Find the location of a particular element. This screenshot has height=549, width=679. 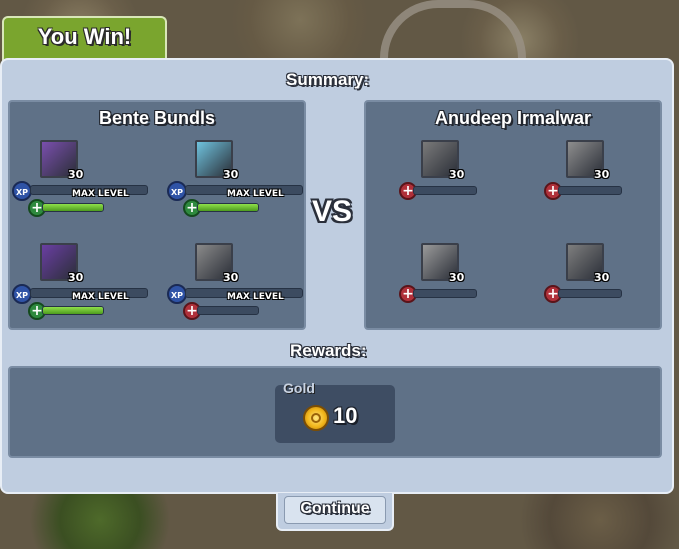

stone-arch is located at coordinates (453, 29).